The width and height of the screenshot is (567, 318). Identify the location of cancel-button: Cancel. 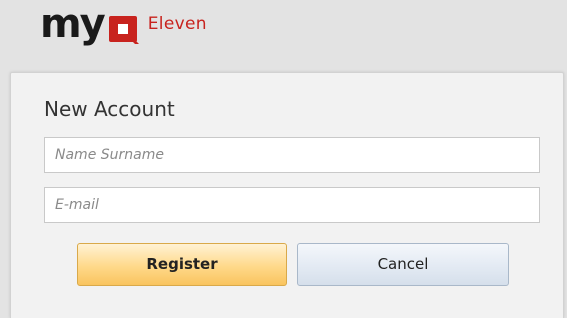
(403, 264).